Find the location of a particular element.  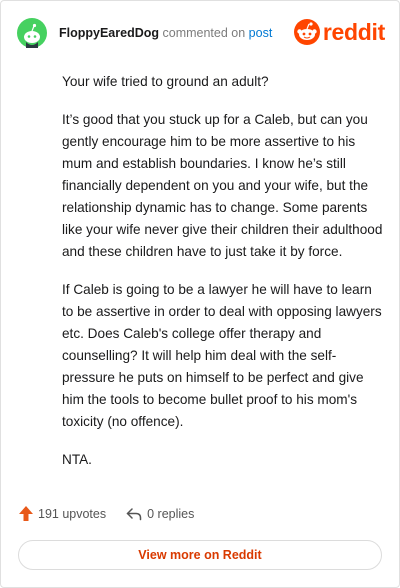

replies-button: 0 replies is located at coordinates (160, 514).